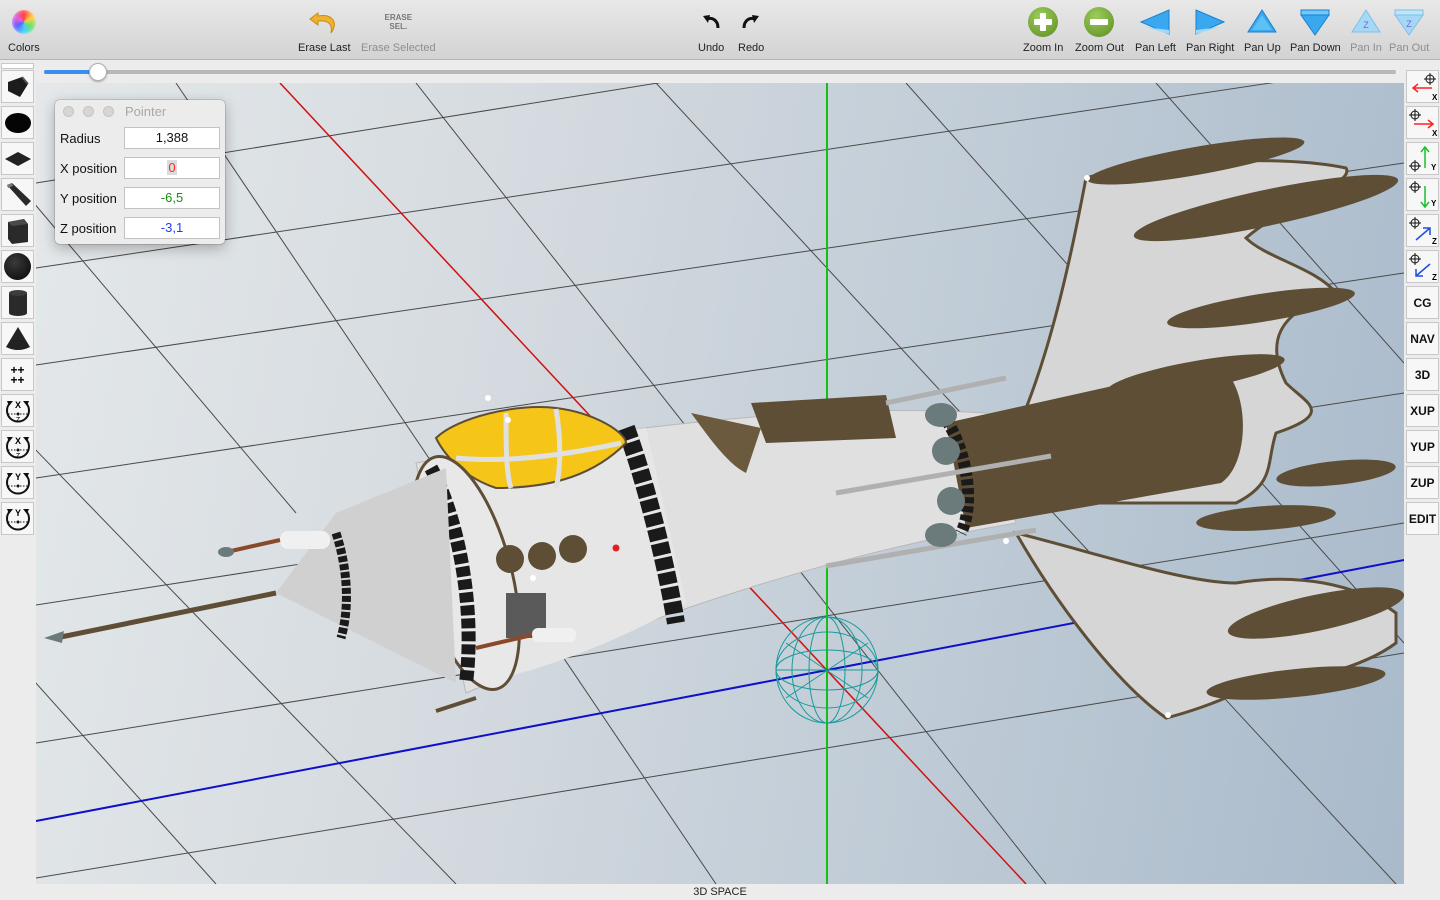 The height and width of the screenshot is (900, 1440). I want to click on close-button, so click(68, 111).